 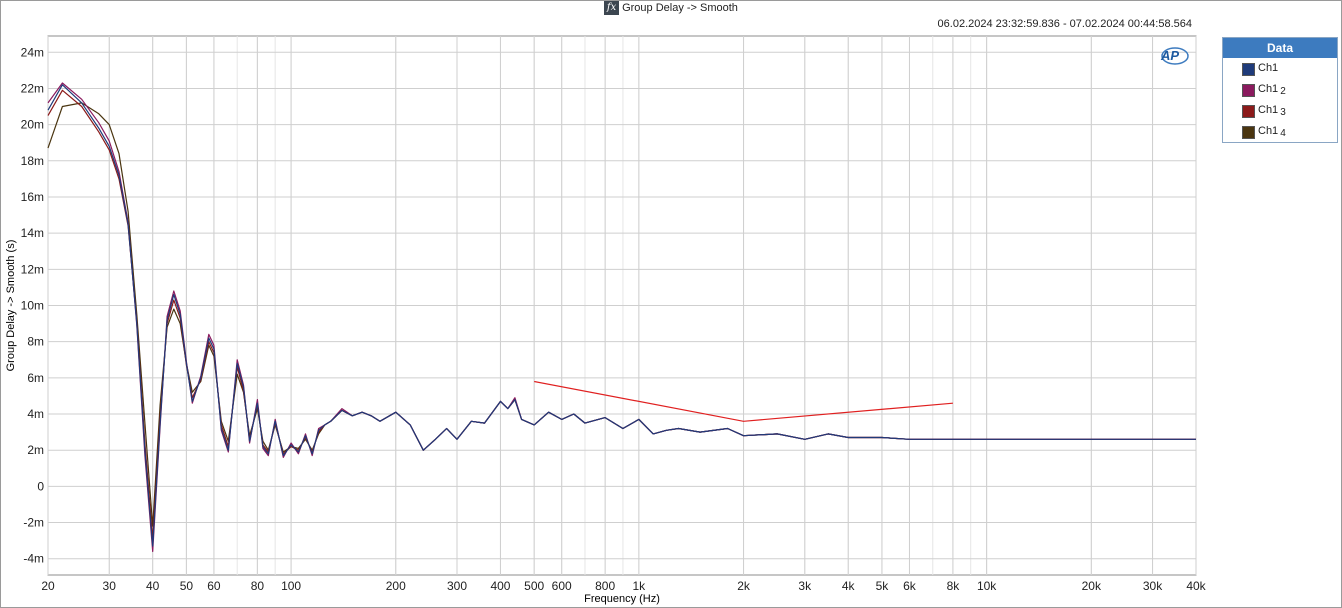 I want to click on x-tick-label: 5k, so click(x=883, y=586).